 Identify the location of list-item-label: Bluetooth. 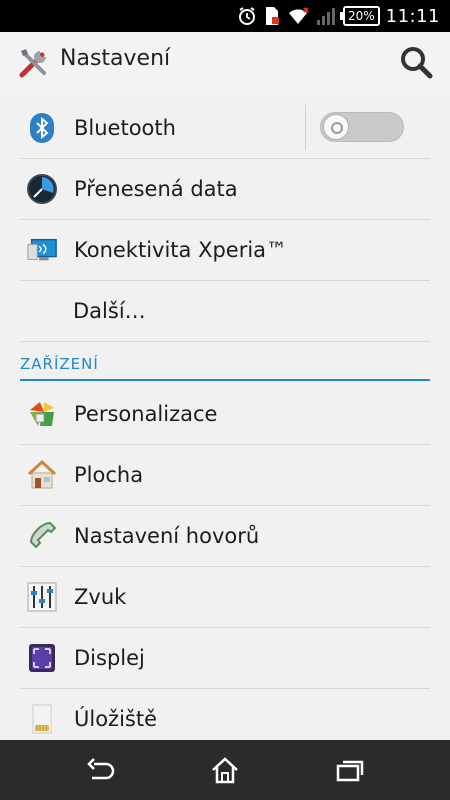
(125, 127).